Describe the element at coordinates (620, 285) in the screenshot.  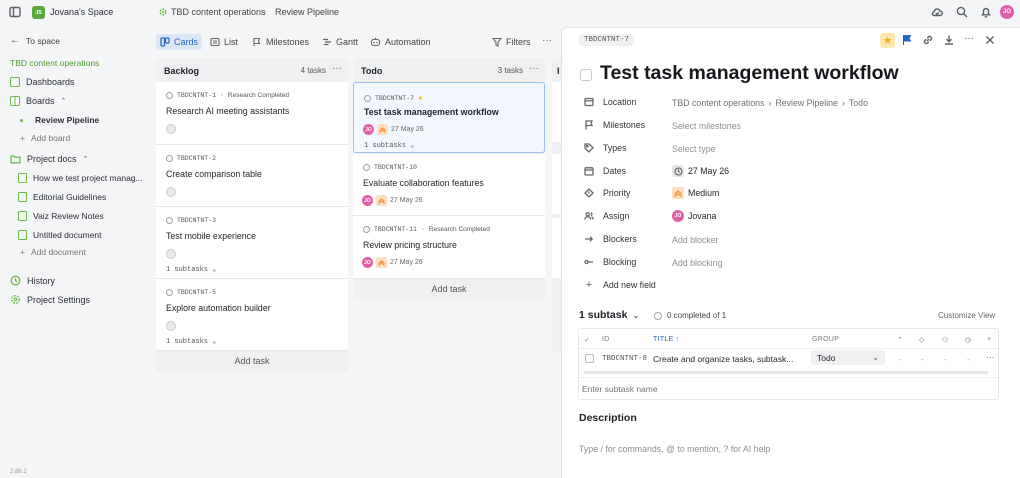
I see `add-new-field-button: + Add new field` at that location.